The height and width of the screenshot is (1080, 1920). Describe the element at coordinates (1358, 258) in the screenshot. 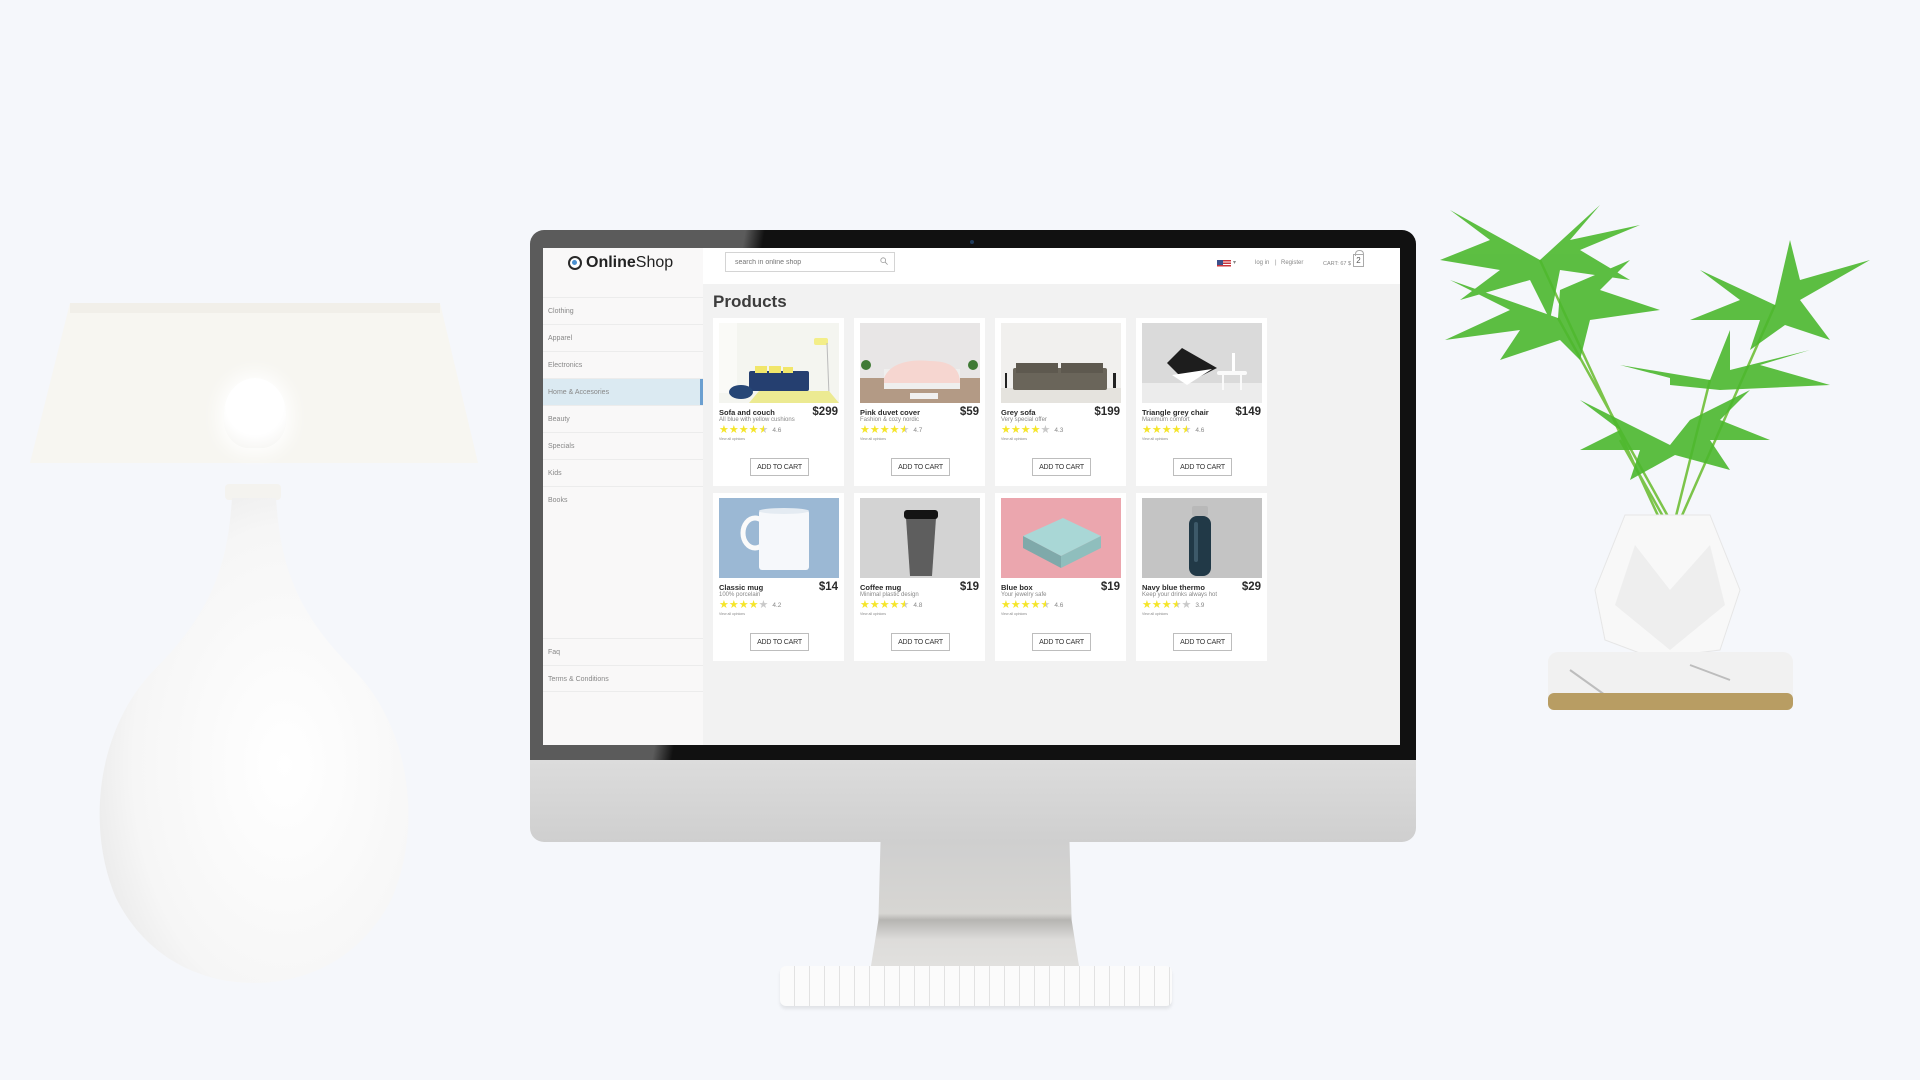

I see `shopping-bag-icon: 2` at that location.